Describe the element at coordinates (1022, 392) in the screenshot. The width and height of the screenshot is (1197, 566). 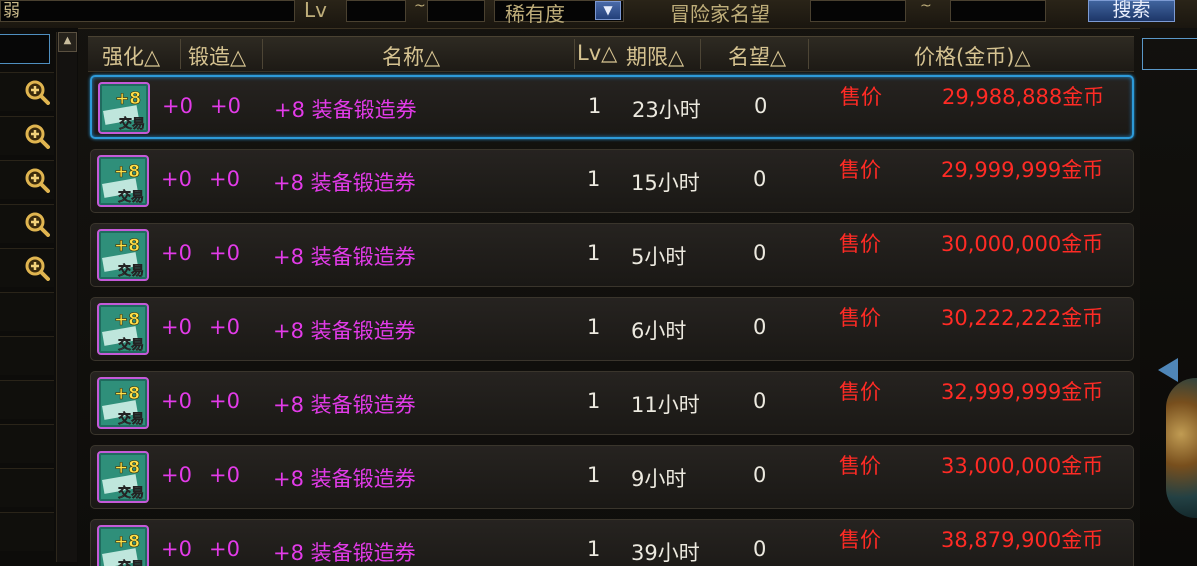
I see `price-cell: 32,999,999金币` at that location.